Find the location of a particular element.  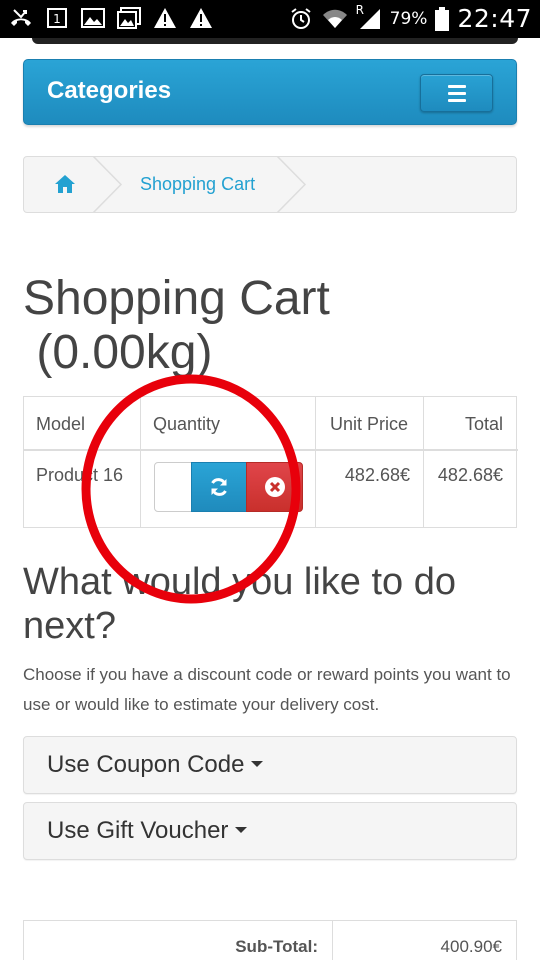

gallery-icon is located at coordinates (129, 18).